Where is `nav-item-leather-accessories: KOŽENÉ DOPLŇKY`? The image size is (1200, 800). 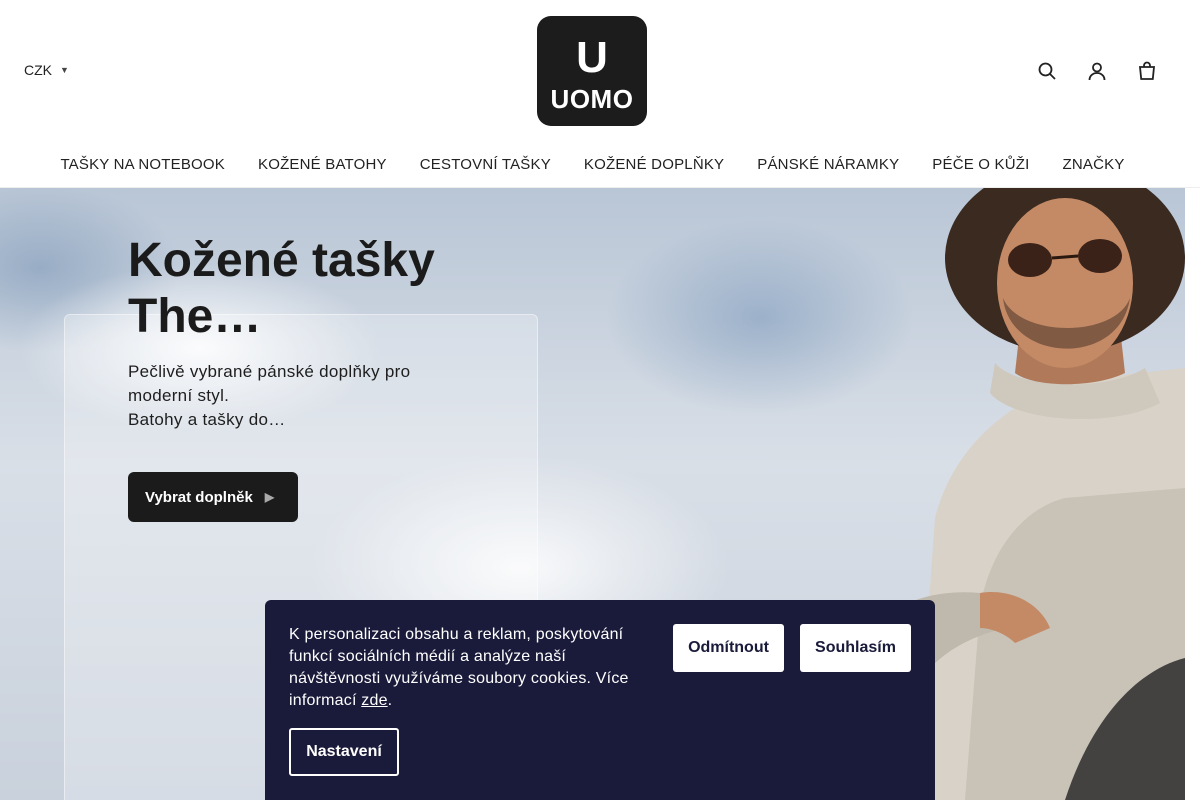
nav-item-leather-accessories: KOŽENÉ DOPLŇKY is located at coordinates (654, 164).